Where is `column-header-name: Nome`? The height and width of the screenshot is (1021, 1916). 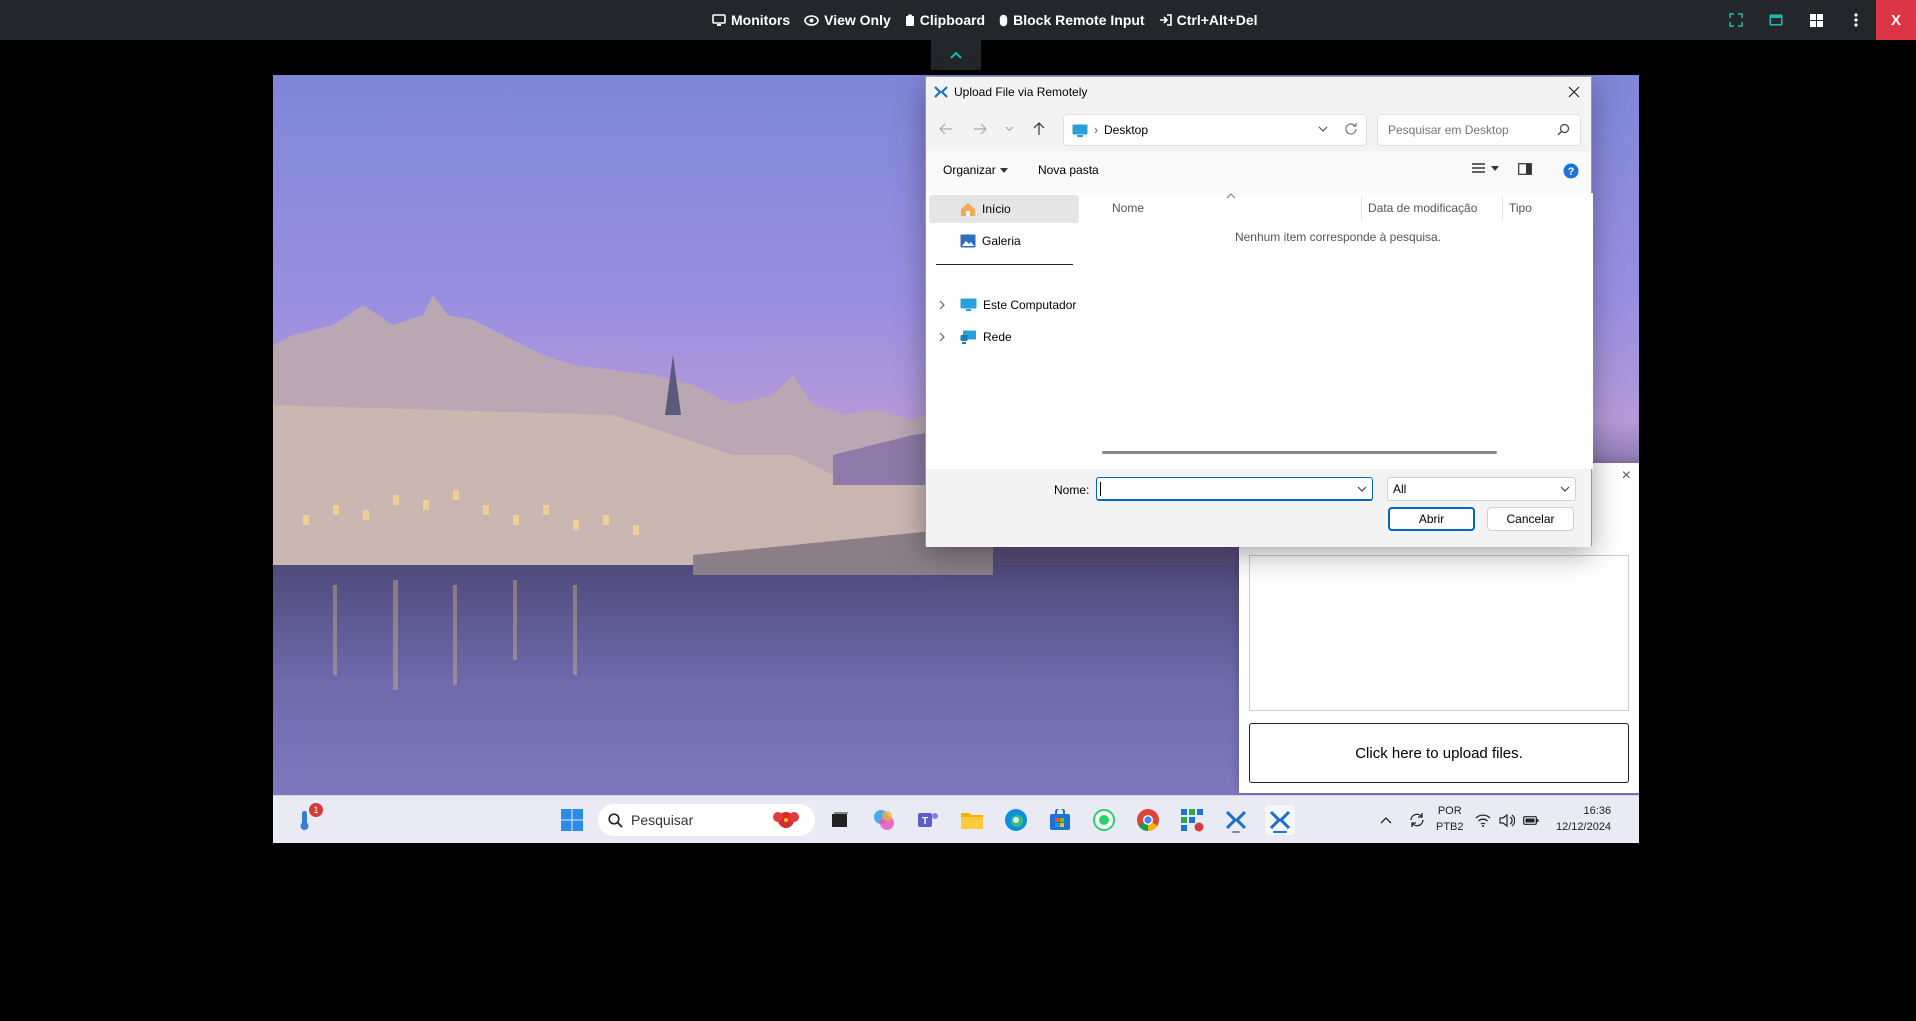
column-header-name: Nome is located at coordinates (1128, 208).